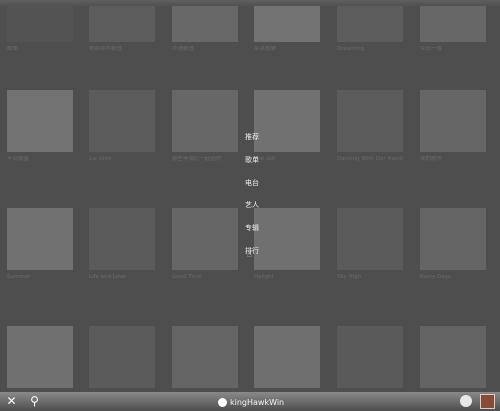 The width and height of the screenshot is (500, 411). Describe the element at coordinates (257, 402) in the screenshot. I see `username: kingHawkWin` at that location.